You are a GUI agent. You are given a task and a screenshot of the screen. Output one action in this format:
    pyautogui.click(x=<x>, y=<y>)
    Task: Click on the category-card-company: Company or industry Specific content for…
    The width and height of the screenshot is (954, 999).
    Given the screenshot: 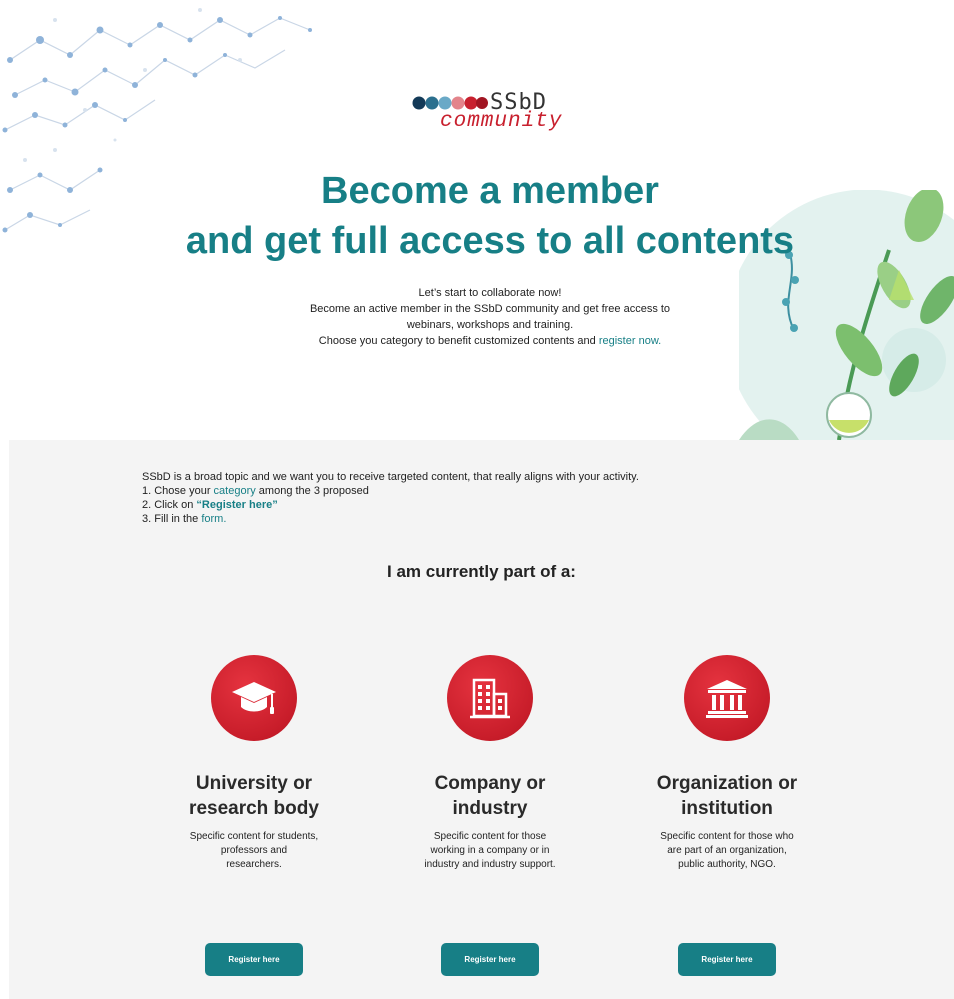 What is the action you would take?
    pyautogui.click(x=490, y=815)
    